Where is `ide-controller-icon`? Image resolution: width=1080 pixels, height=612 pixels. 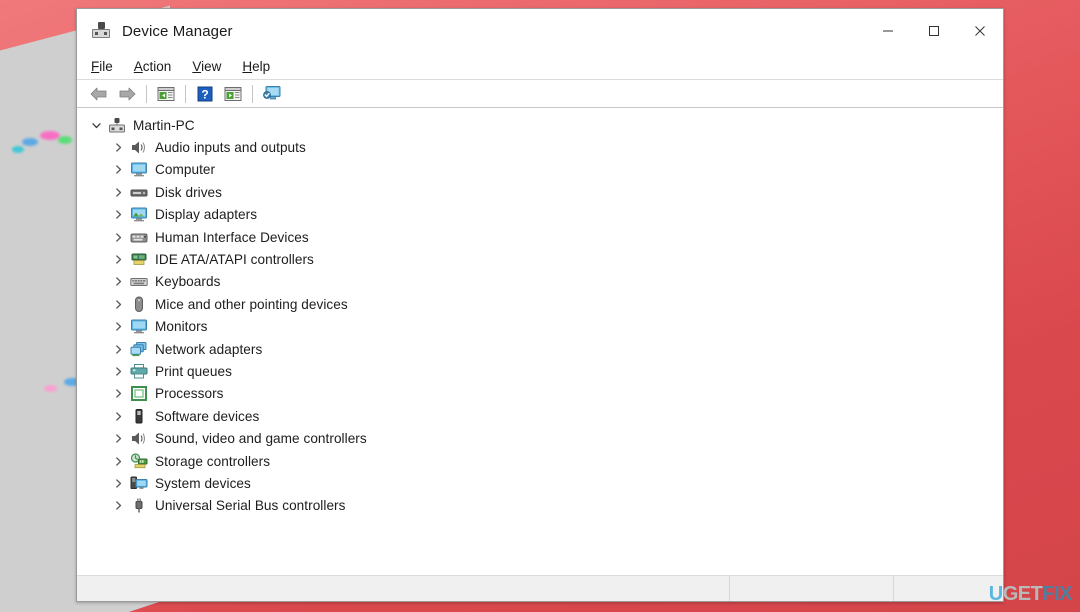 ide-controller-icon is located at coordinates (139, 259).